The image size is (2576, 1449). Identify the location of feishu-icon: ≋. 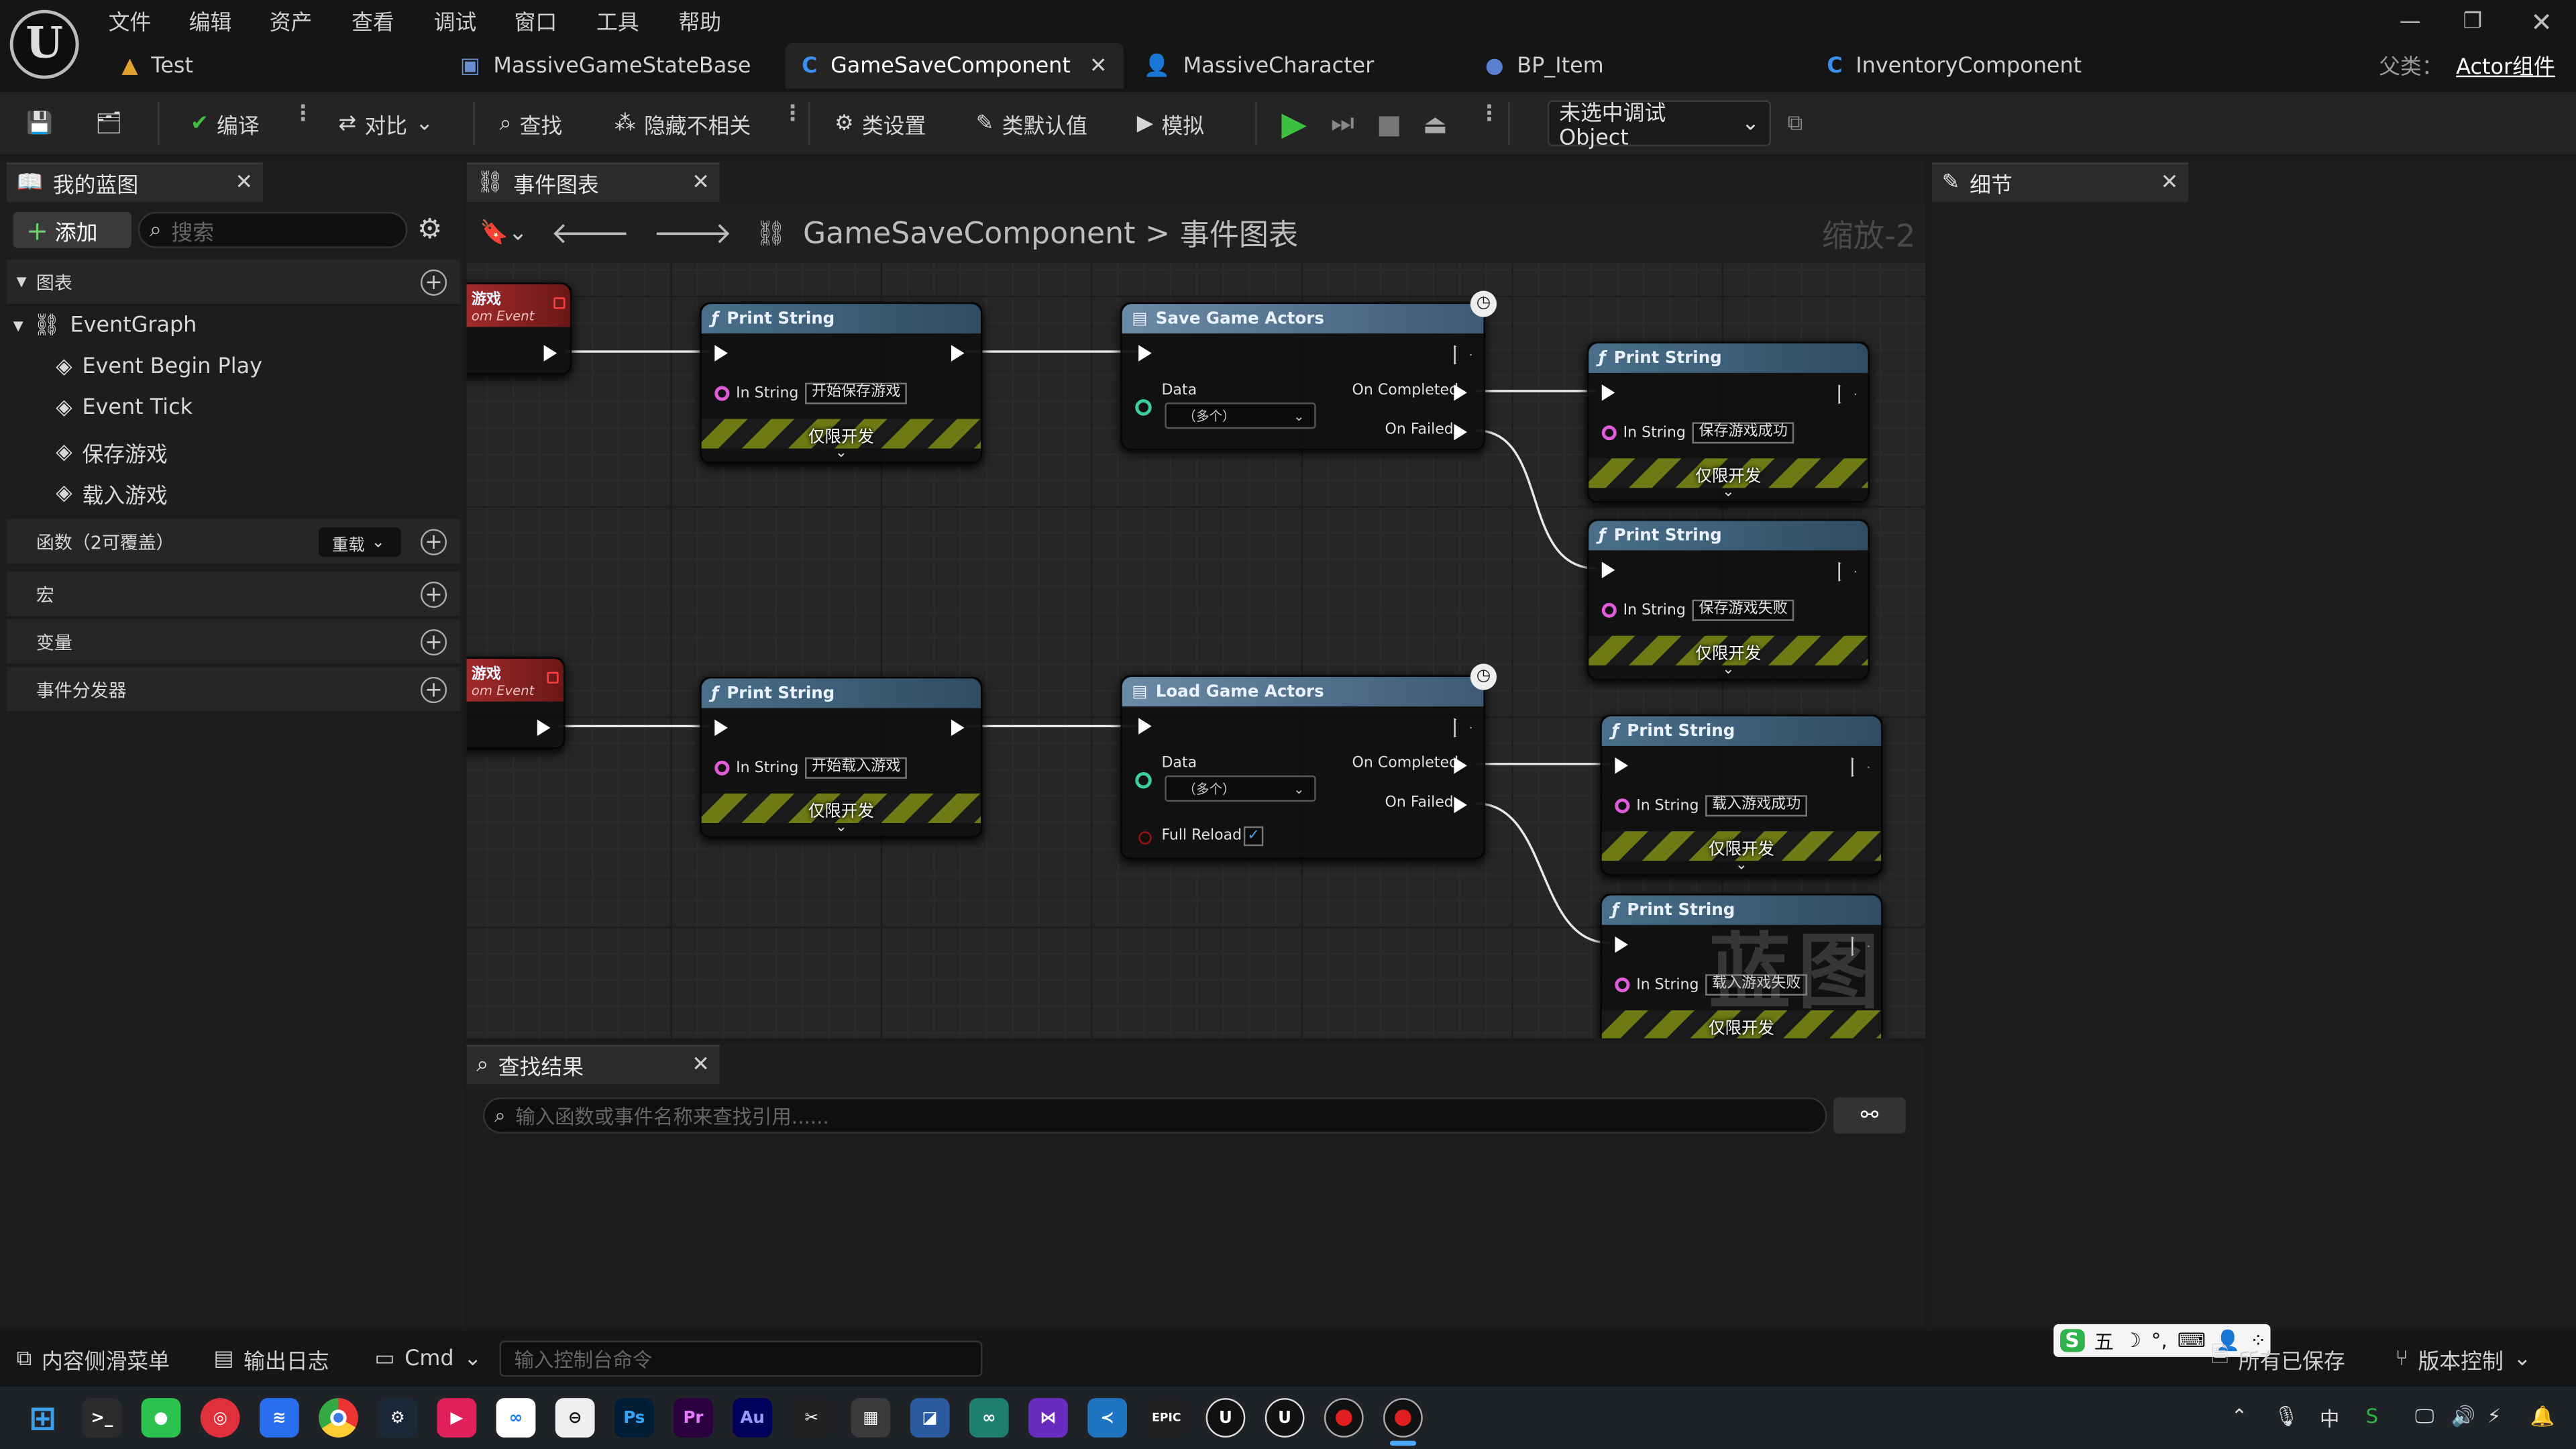
(279, 1418).